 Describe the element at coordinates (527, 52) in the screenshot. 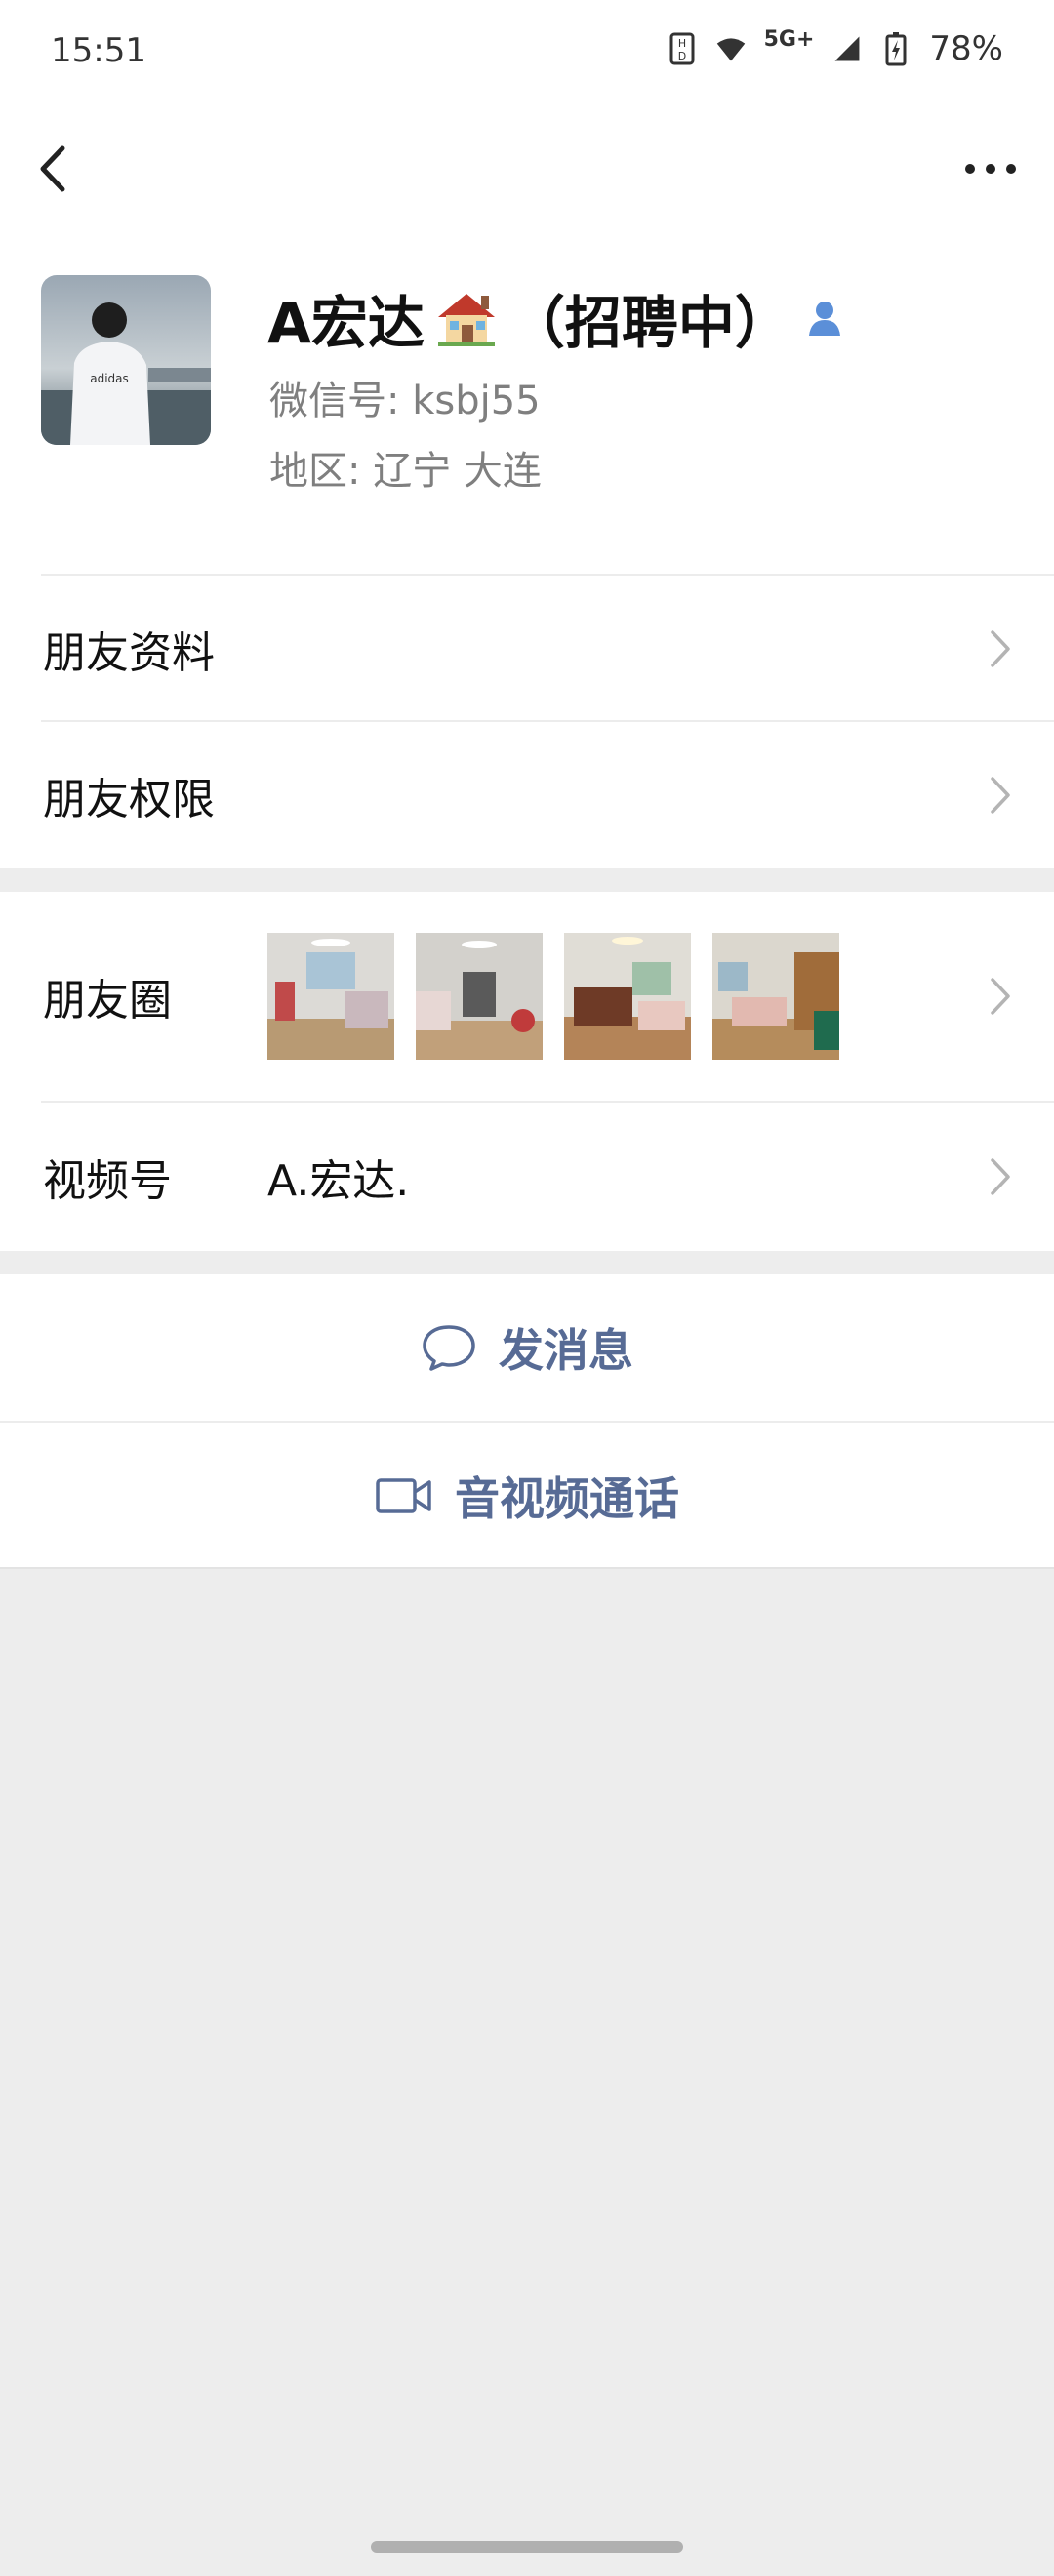

I see `status-bar: 15:51 H D 5G+ 78%` at that location.